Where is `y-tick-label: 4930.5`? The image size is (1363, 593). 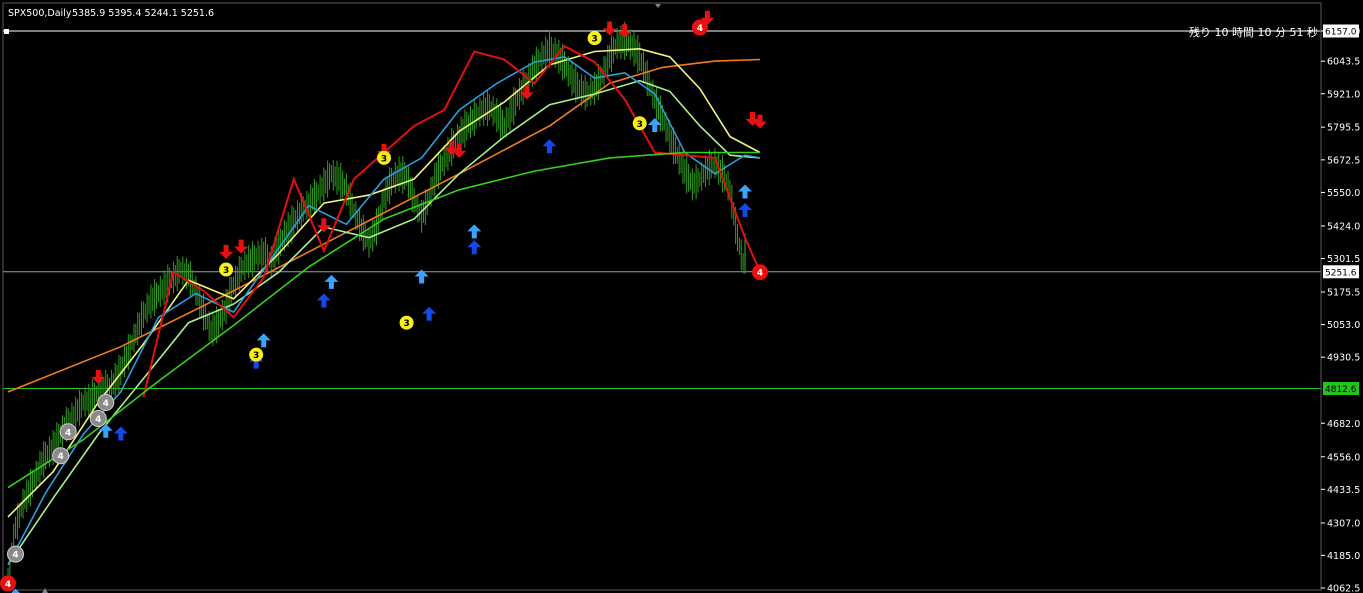 y-tick-label: 4930.5 is located at coordinates (1343, 358).